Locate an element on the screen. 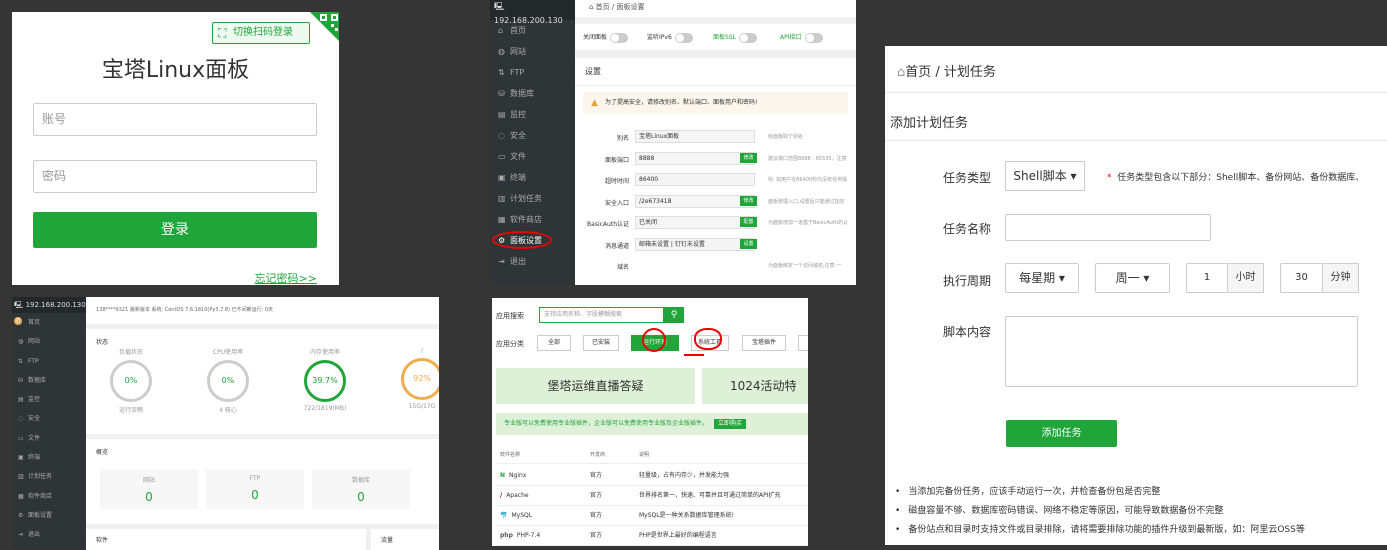 The width and height of the screenshot is (1387, 550). setting-input: 已关闭 is located at coordinates (695, 222).